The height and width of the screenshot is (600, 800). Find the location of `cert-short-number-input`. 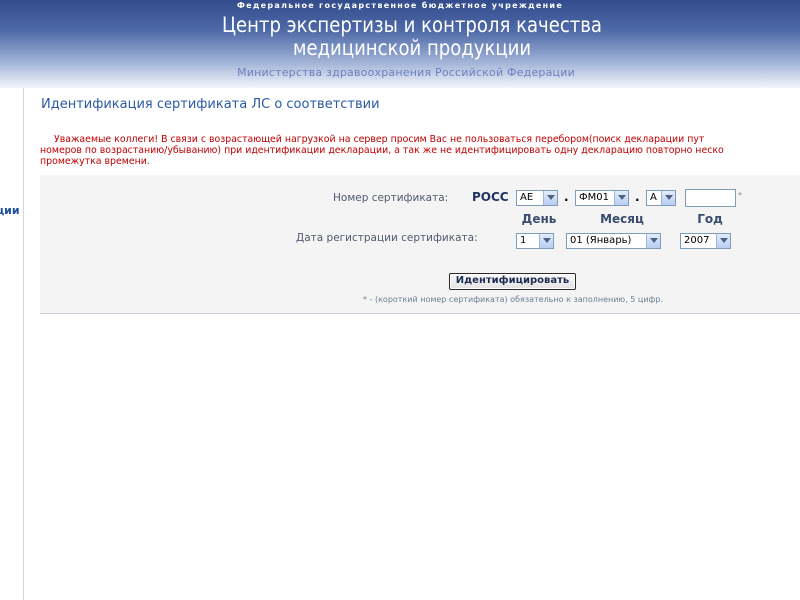

cert-short-number-input is located at coordinates (710, 198).